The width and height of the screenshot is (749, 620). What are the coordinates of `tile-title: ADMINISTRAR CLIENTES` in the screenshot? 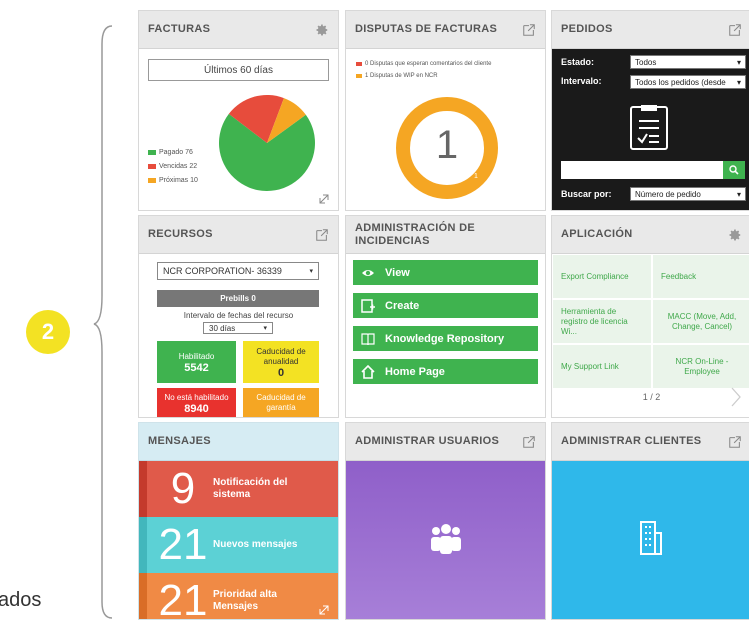 It's located at (631, 441).